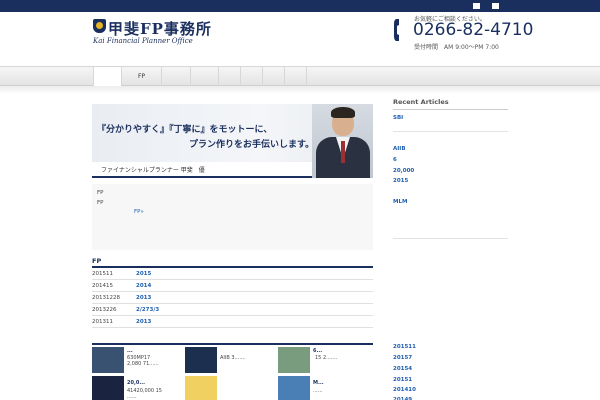  I want to click on recent-article-link: 6, so click(395, 160).